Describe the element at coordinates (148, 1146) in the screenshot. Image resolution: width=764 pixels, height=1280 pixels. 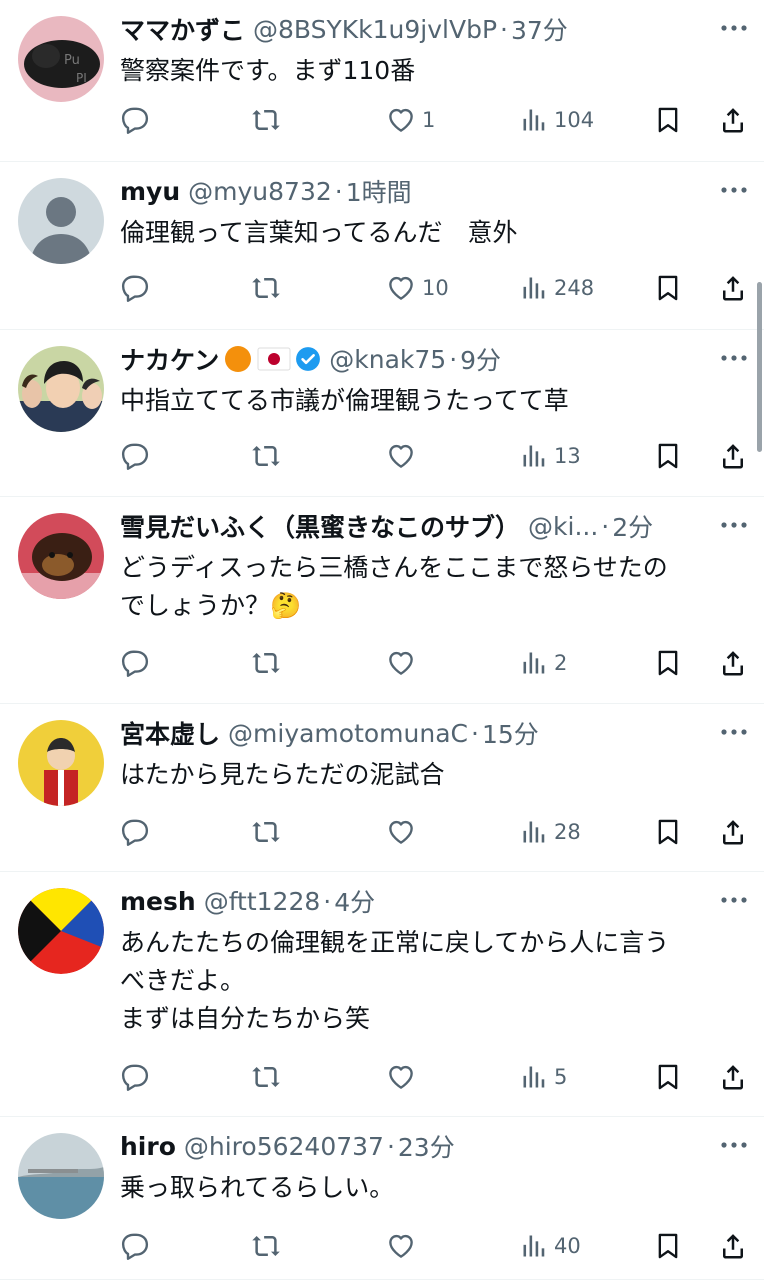
I see `display-name: hiro` at that location.